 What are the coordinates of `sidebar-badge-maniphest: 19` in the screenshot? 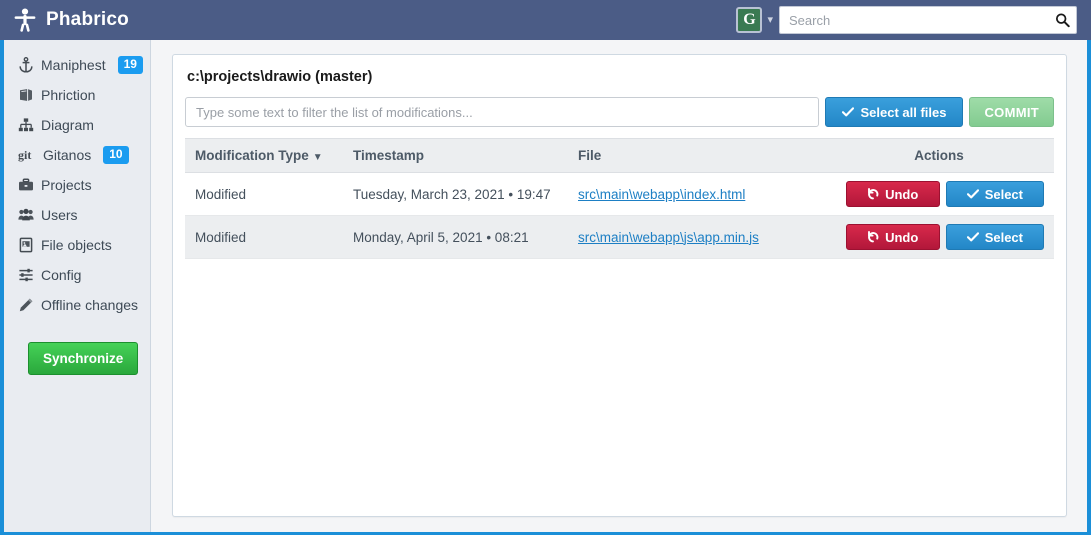 It's located at (130, 65).